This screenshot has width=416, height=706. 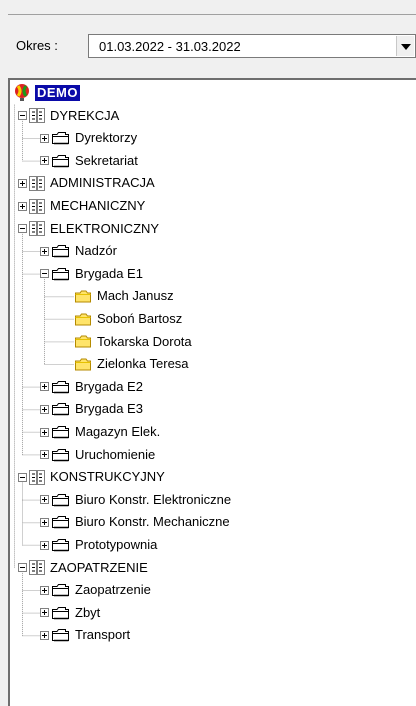 I want to click on tree-person: Zielonka Teresa, so click(x=131, y=364).